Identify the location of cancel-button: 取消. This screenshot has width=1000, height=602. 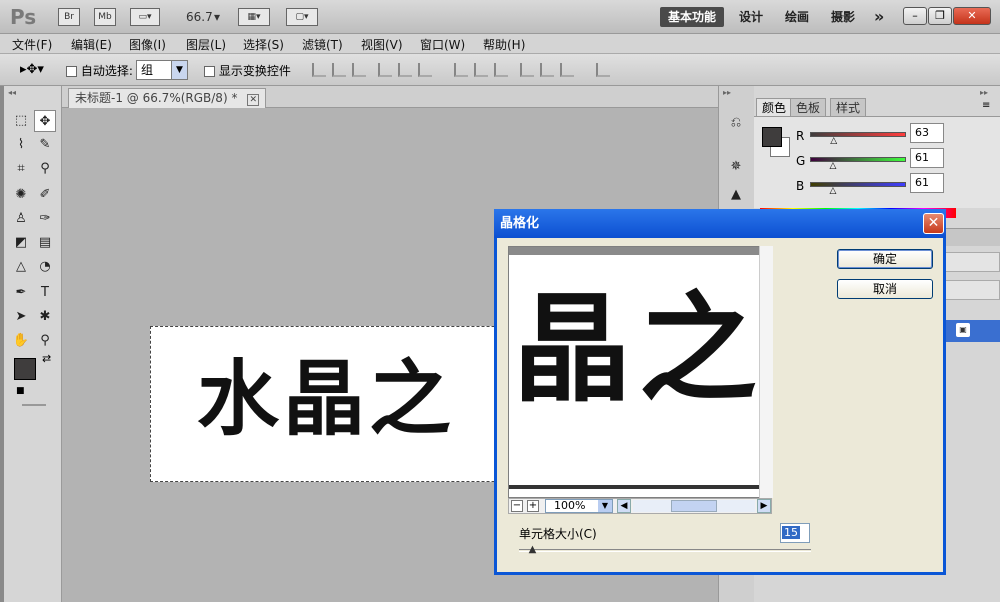
(885, 289).